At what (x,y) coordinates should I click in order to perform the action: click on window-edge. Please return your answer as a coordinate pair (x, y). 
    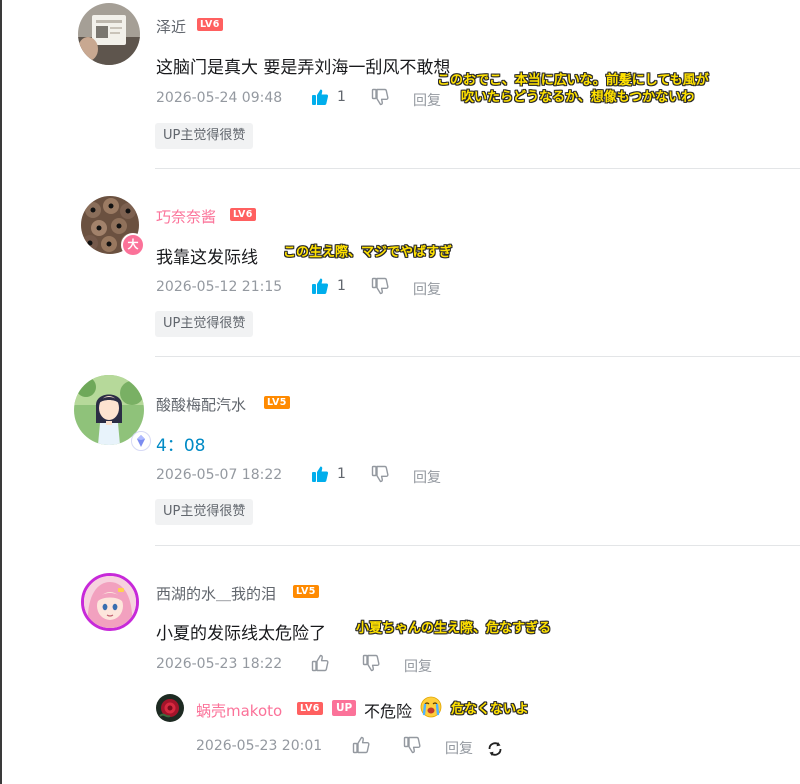
    Looking at the image, I should click on (1, 392).